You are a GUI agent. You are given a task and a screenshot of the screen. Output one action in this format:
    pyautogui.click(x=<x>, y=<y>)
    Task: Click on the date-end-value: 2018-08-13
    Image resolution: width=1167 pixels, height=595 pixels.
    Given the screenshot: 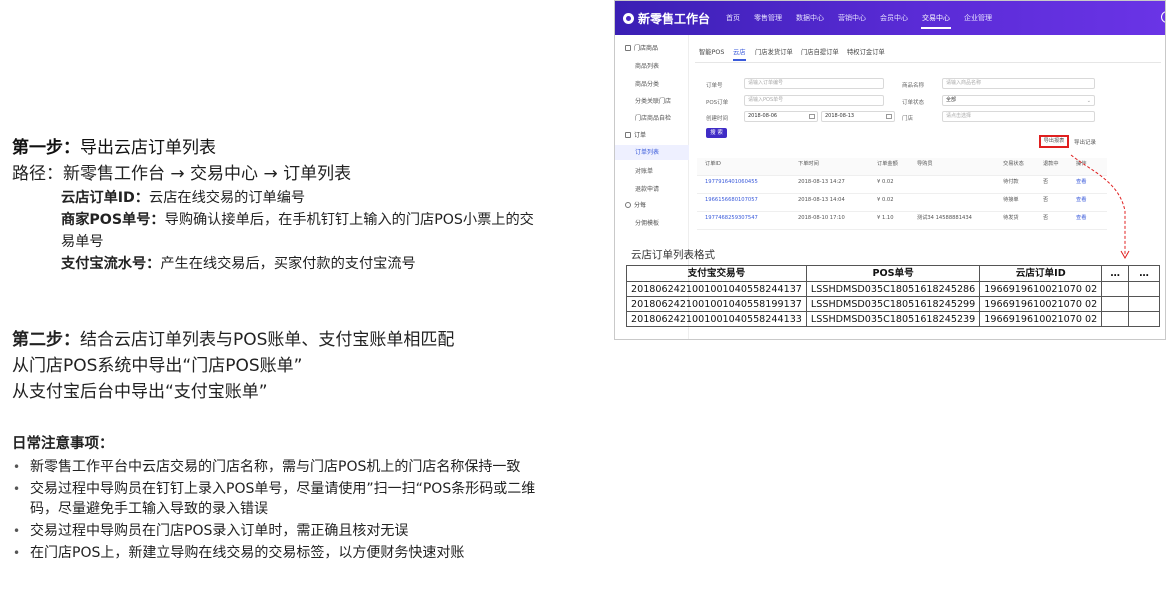 What is the action you would take?
    pyautogui.click(x=840, y=116)
    